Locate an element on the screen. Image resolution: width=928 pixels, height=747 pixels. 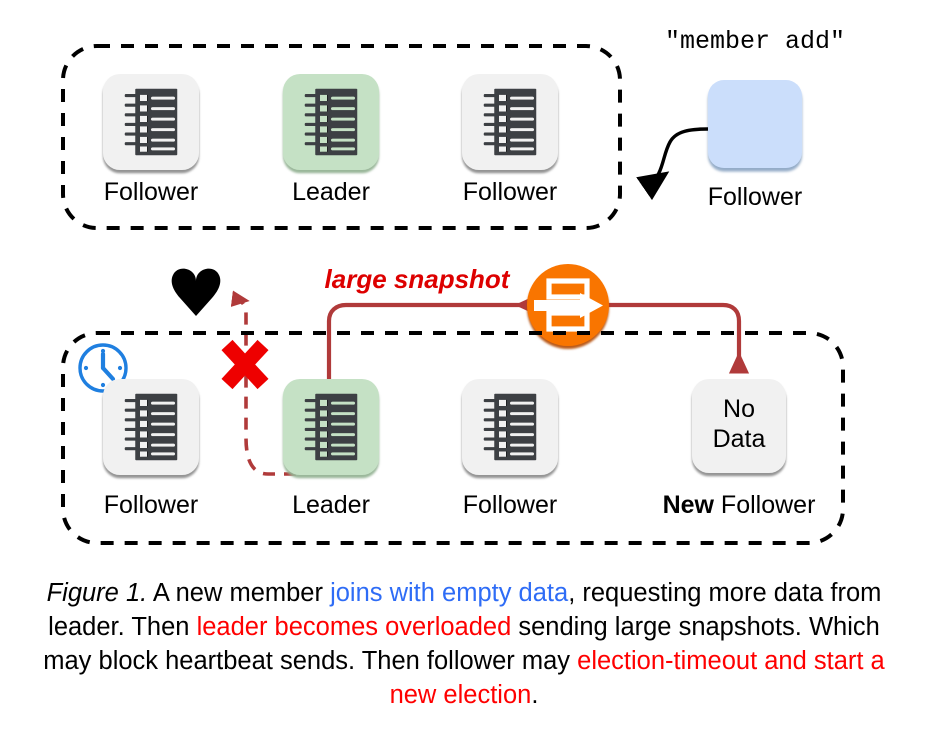
joining-member-tile is located at coordinates (755, 124).